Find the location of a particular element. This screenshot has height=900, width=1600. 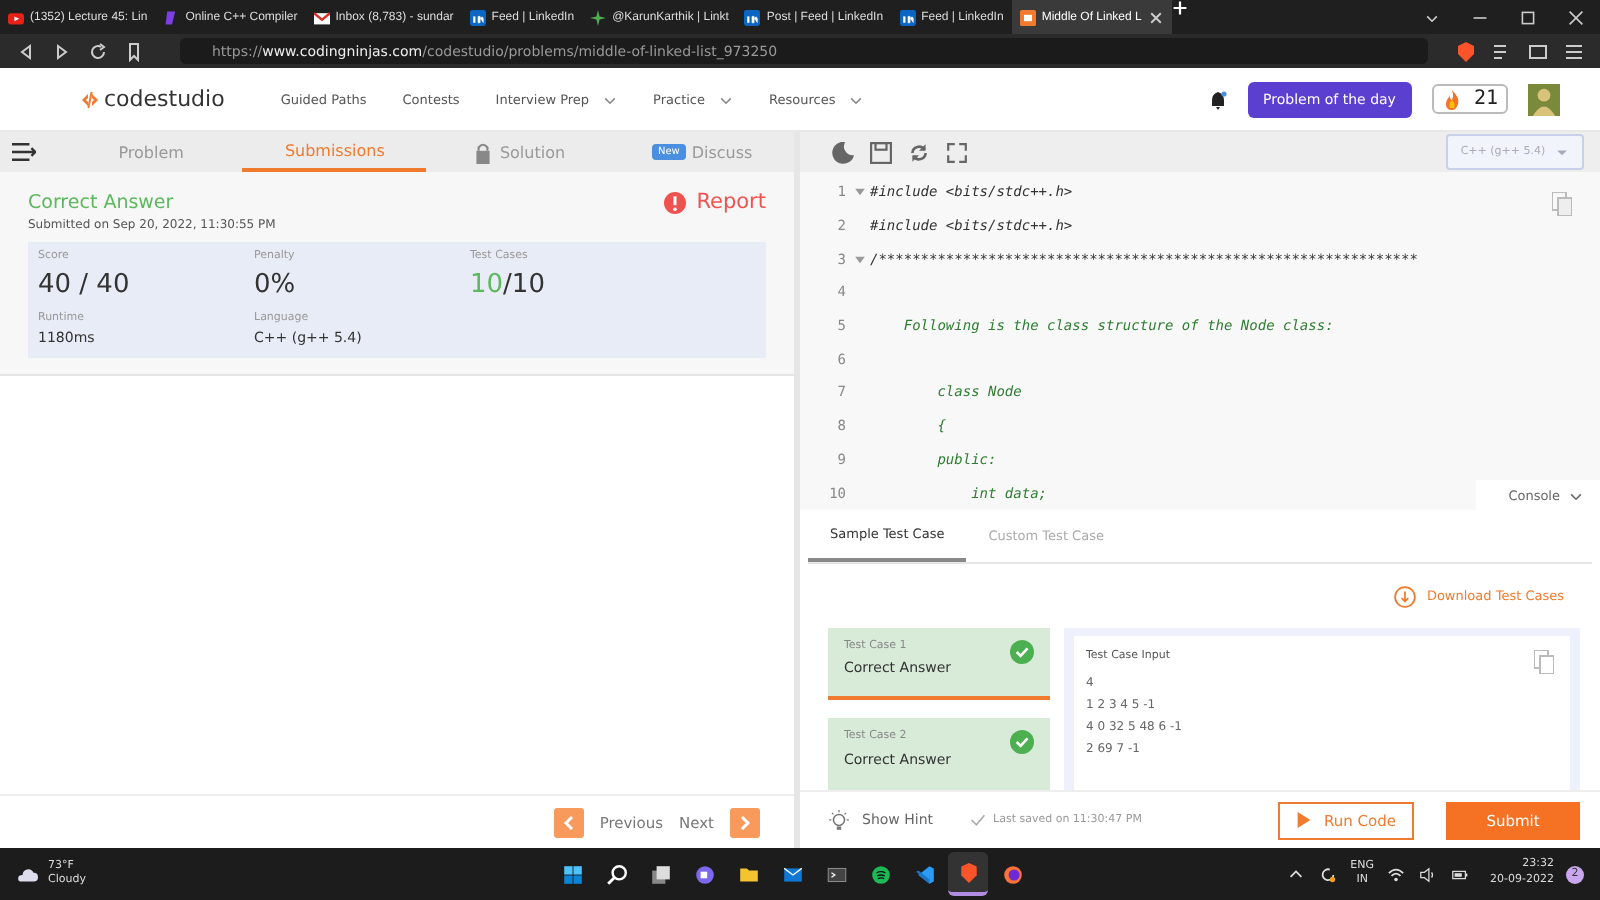

expand-icon is located at coordinates (957, 152).